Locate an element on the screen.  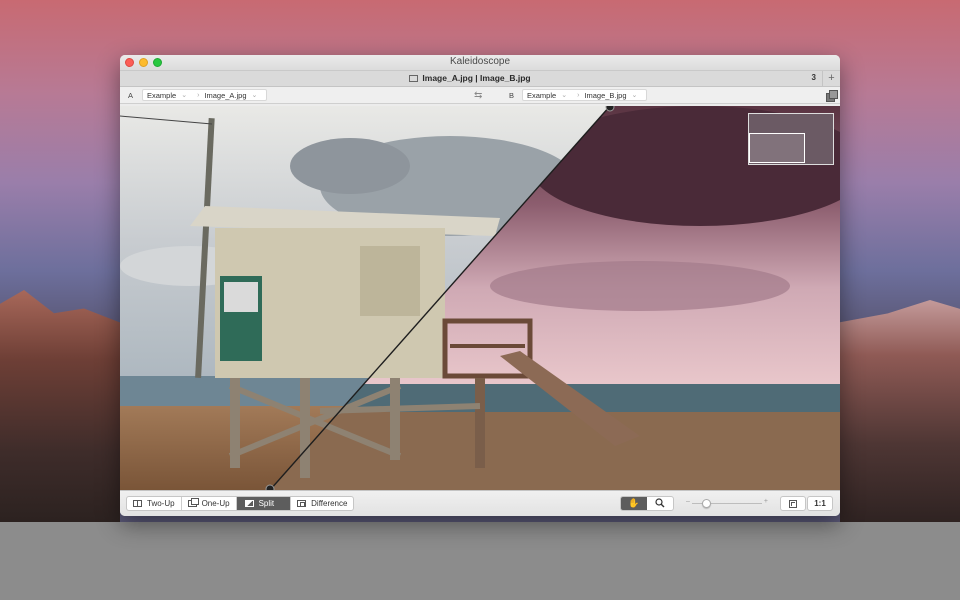
zoom-slider-knob is located at coordinates (706, 503).